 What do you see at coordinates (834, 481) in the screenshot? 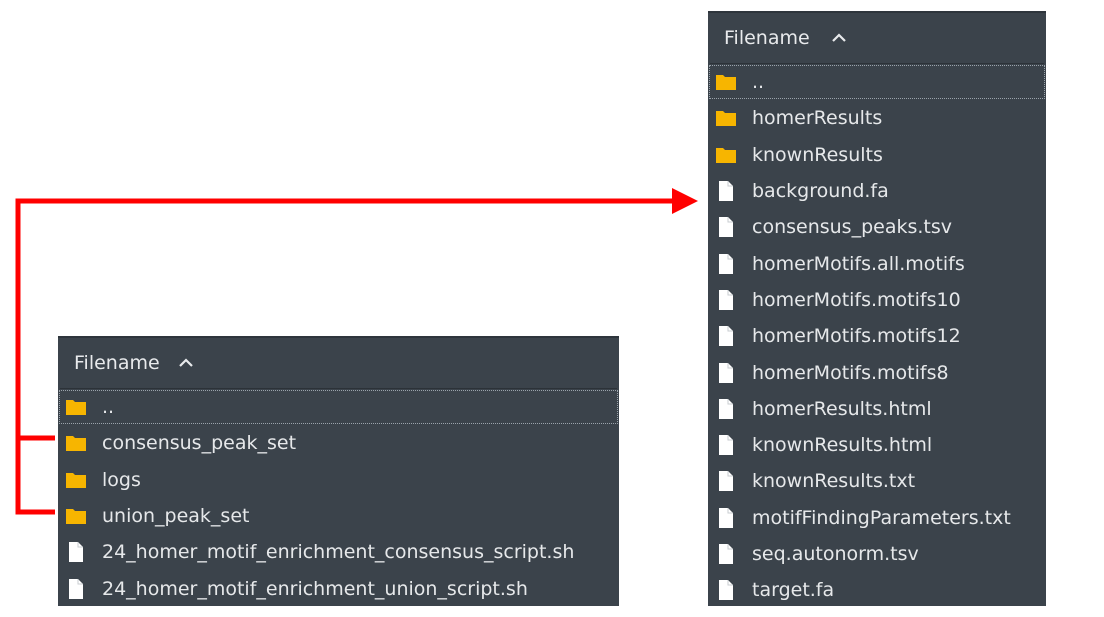
I see `file-name: knownResults.txt` at bounding box center [834, 481].